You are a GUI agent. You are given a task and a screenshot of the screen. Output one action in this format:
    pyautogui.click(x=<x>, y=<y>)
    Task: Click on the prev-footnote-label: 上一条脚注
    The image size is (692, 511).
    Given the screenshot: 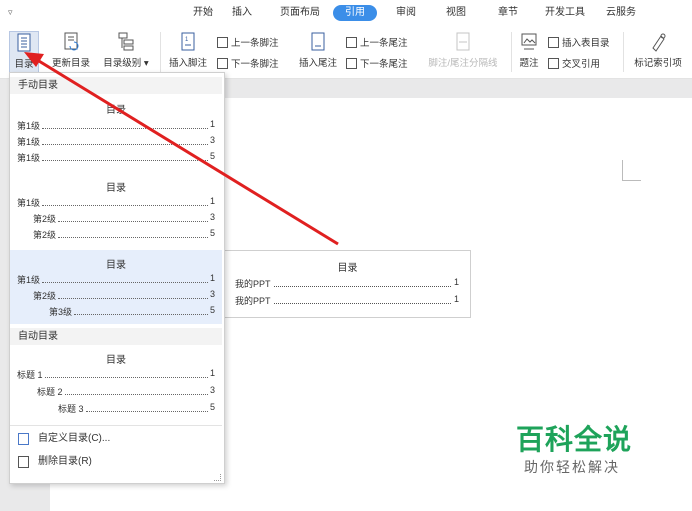 What is the action you would take?
    pyautogui.click(x=255, y=43)
    